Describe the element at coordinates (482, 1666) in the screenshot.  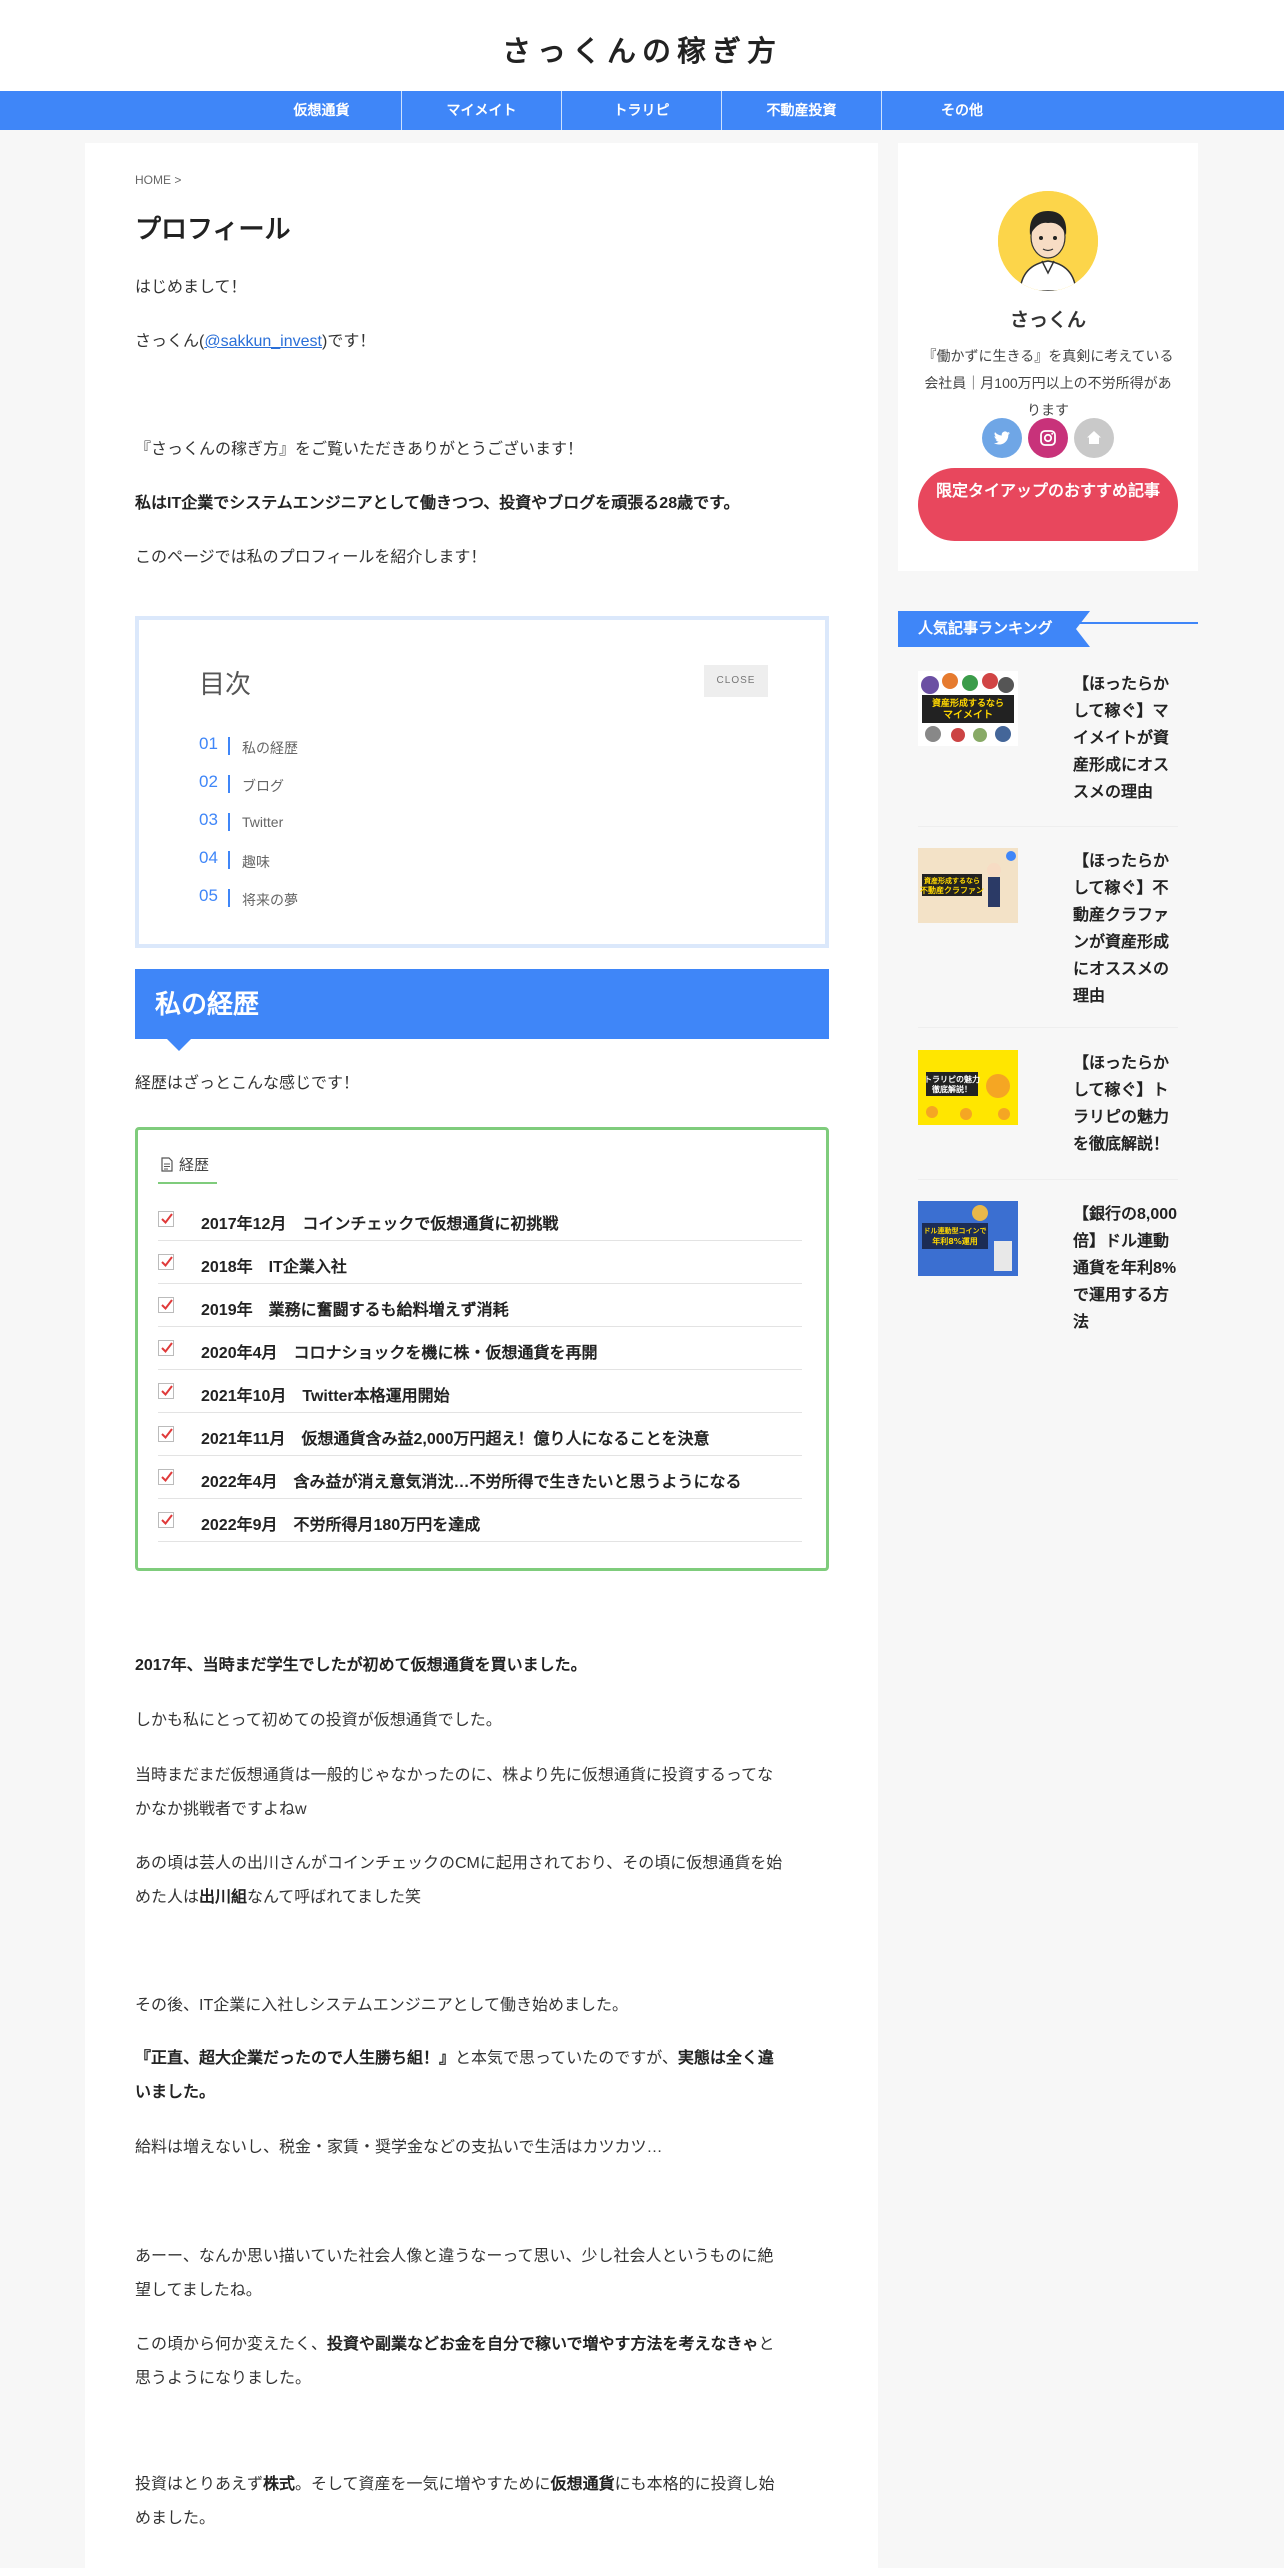
I see `paragraph: 2017年、当時まだ学生でしたが初めて仮想通貨を買いました。` at that location.